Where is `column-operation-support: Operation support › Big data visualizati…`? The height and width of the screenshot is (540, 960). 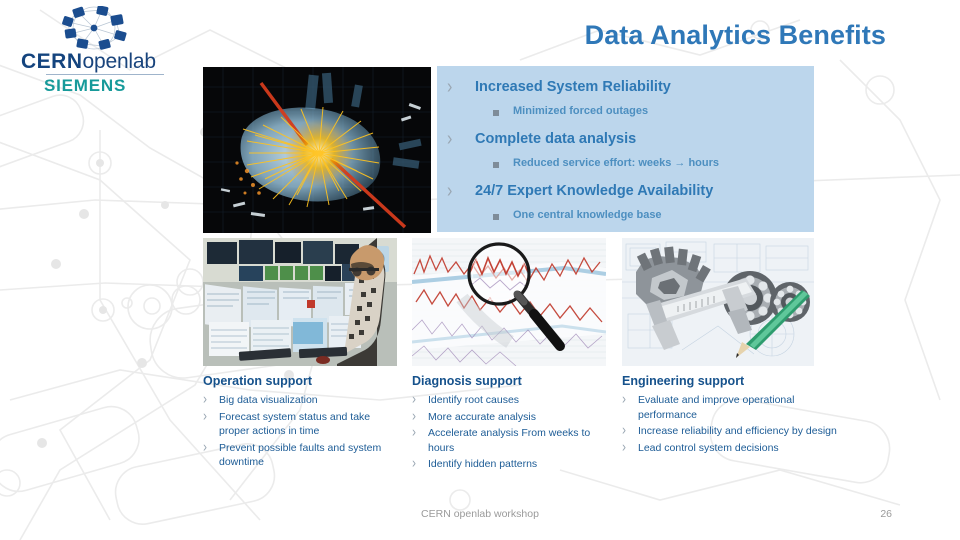
column-operation-support: Operation support › Big data visualizati… is located at coordinates (303, 423).